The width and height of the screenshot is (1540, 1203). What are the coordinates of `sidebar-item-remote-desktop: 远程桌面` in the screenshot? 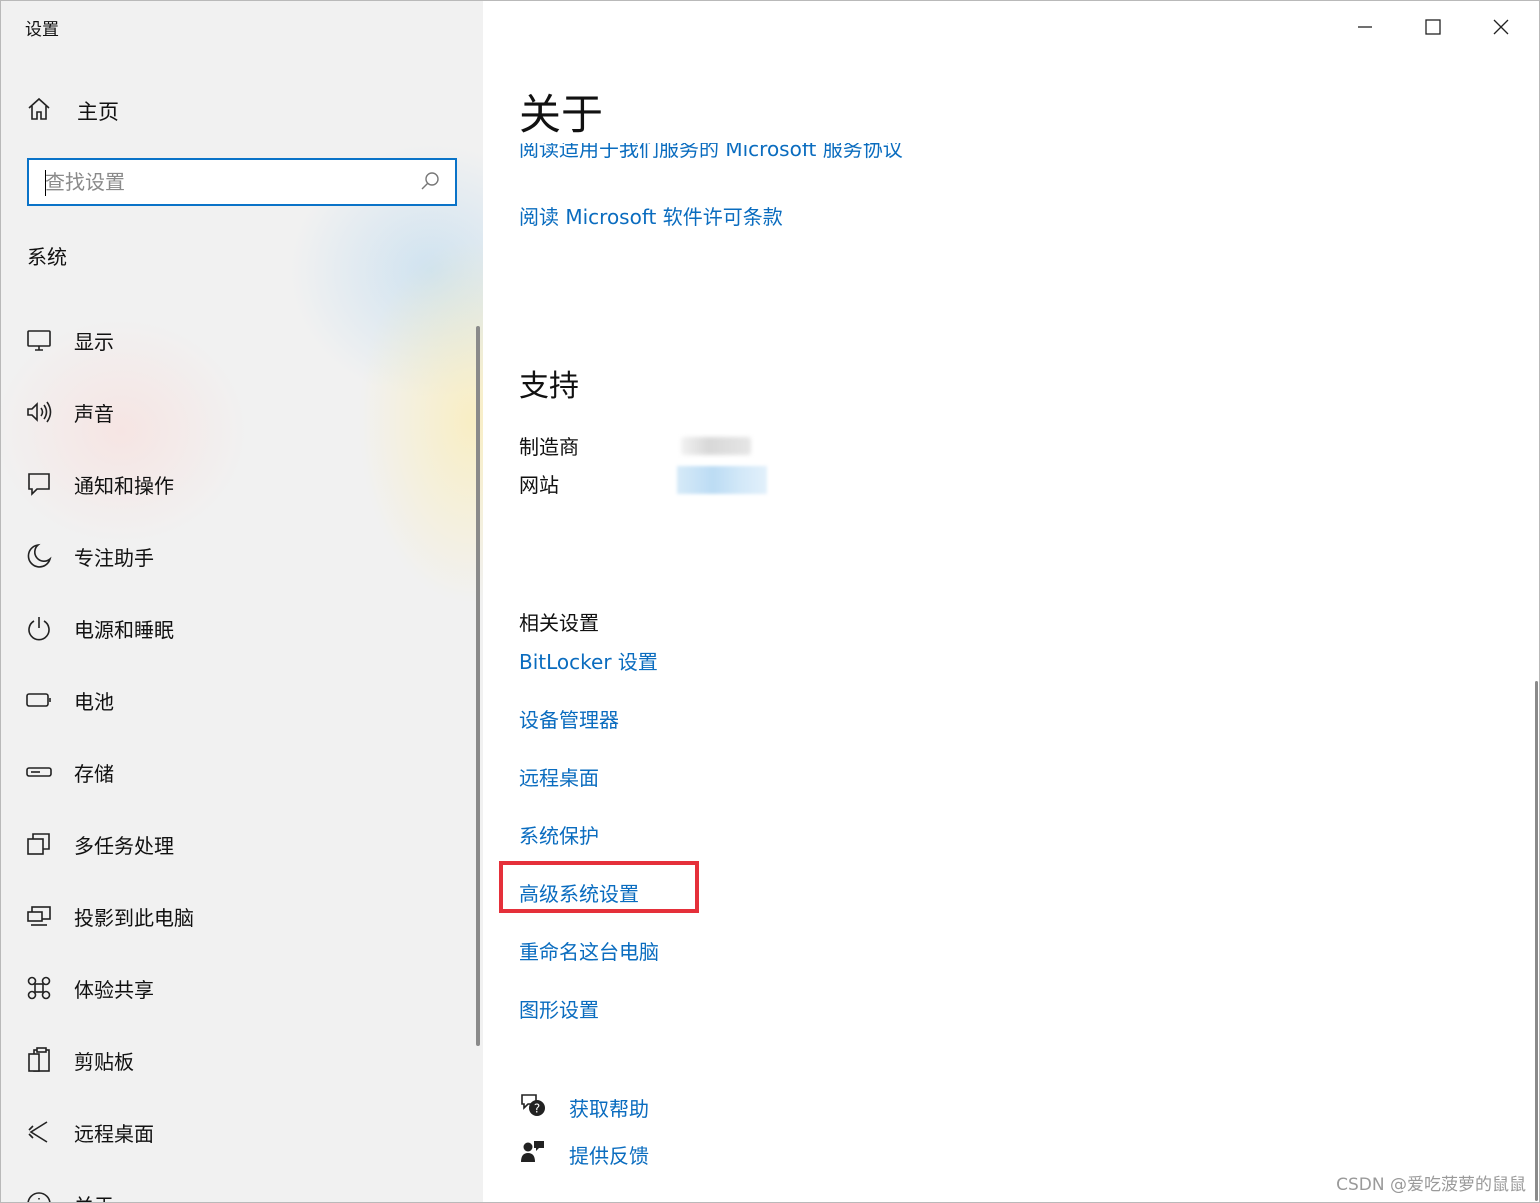 It's located at (238, 1132).